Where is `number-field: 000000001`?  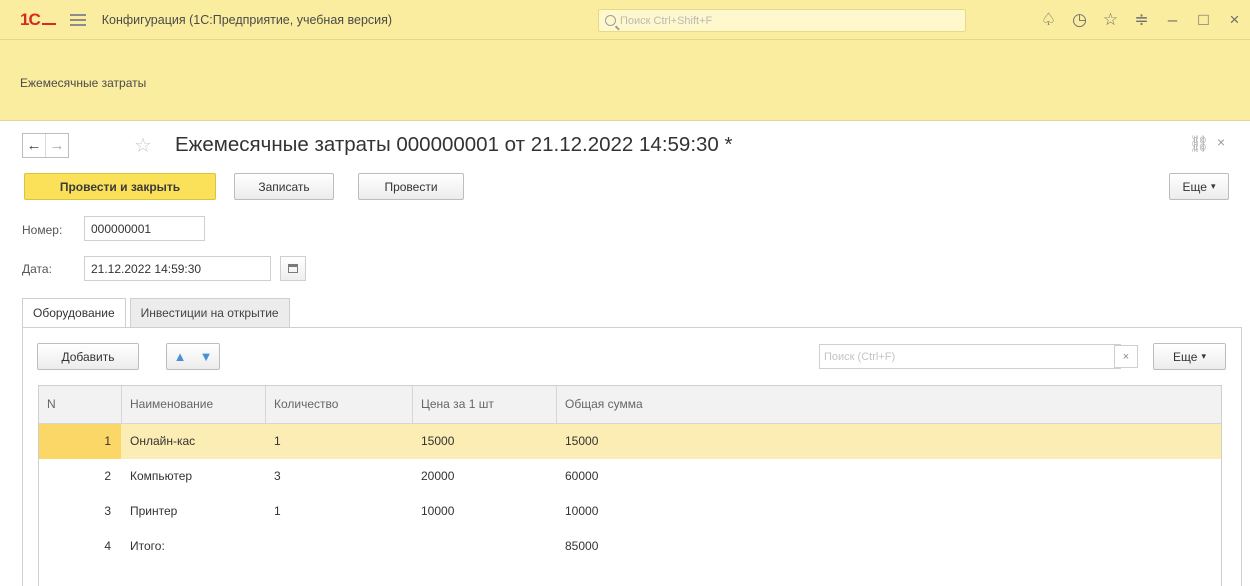
number-field: 000000001 is located at coordinates (144, 228).